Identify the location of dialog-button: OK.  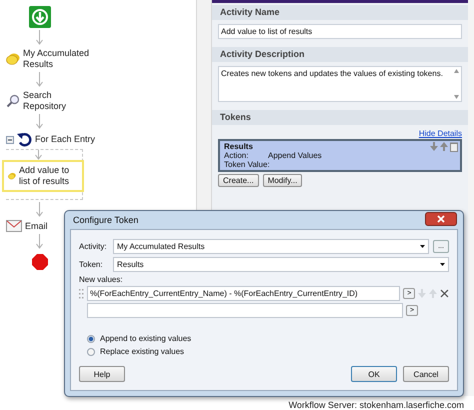
(374, 374).